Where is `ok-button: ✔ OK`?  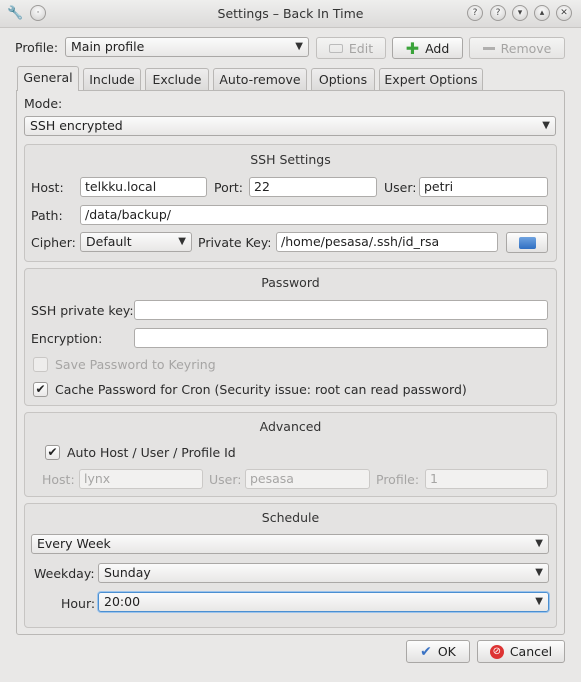
ok-button: ✔ OK is located at coordinates (438, 651).